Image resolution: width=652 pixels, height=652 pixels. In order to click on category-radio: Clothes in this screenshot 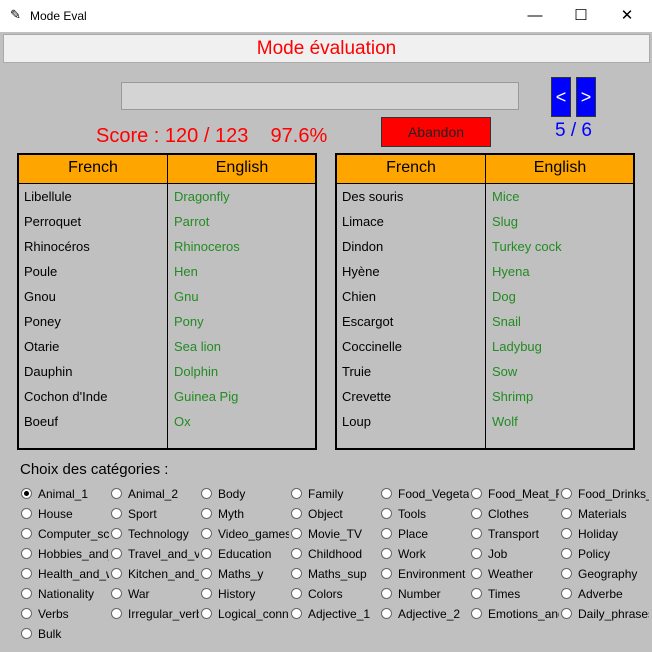, I will do `click(515, 515)`.